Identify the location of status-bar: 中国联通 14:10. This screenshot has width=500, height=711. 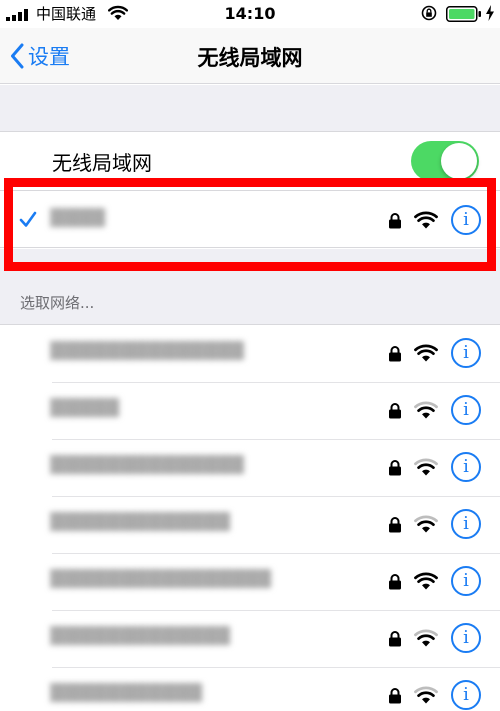
(250, 14).